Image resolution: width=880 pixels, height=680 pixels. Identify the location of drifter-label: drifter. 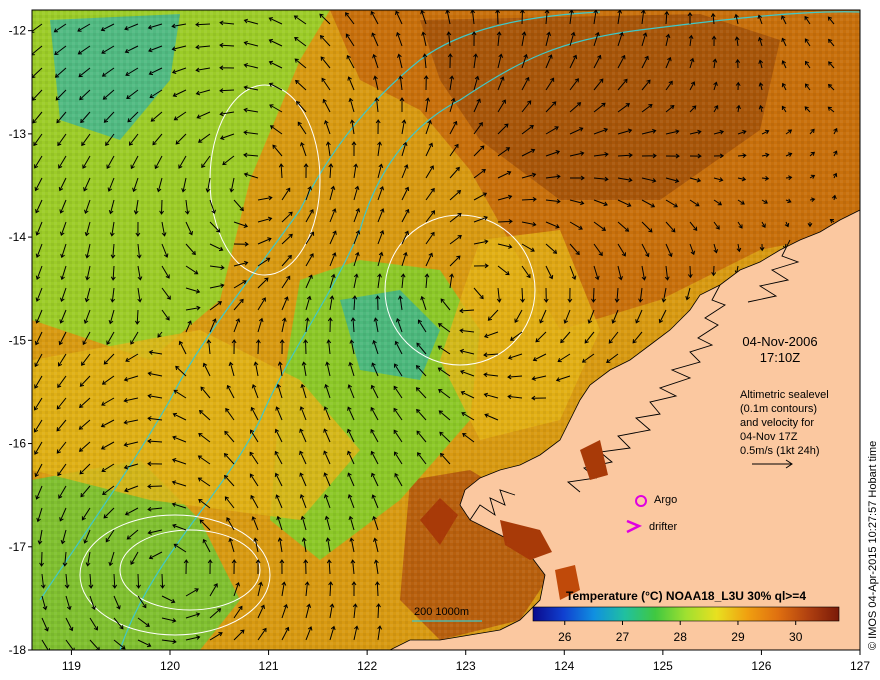
(663, 527).